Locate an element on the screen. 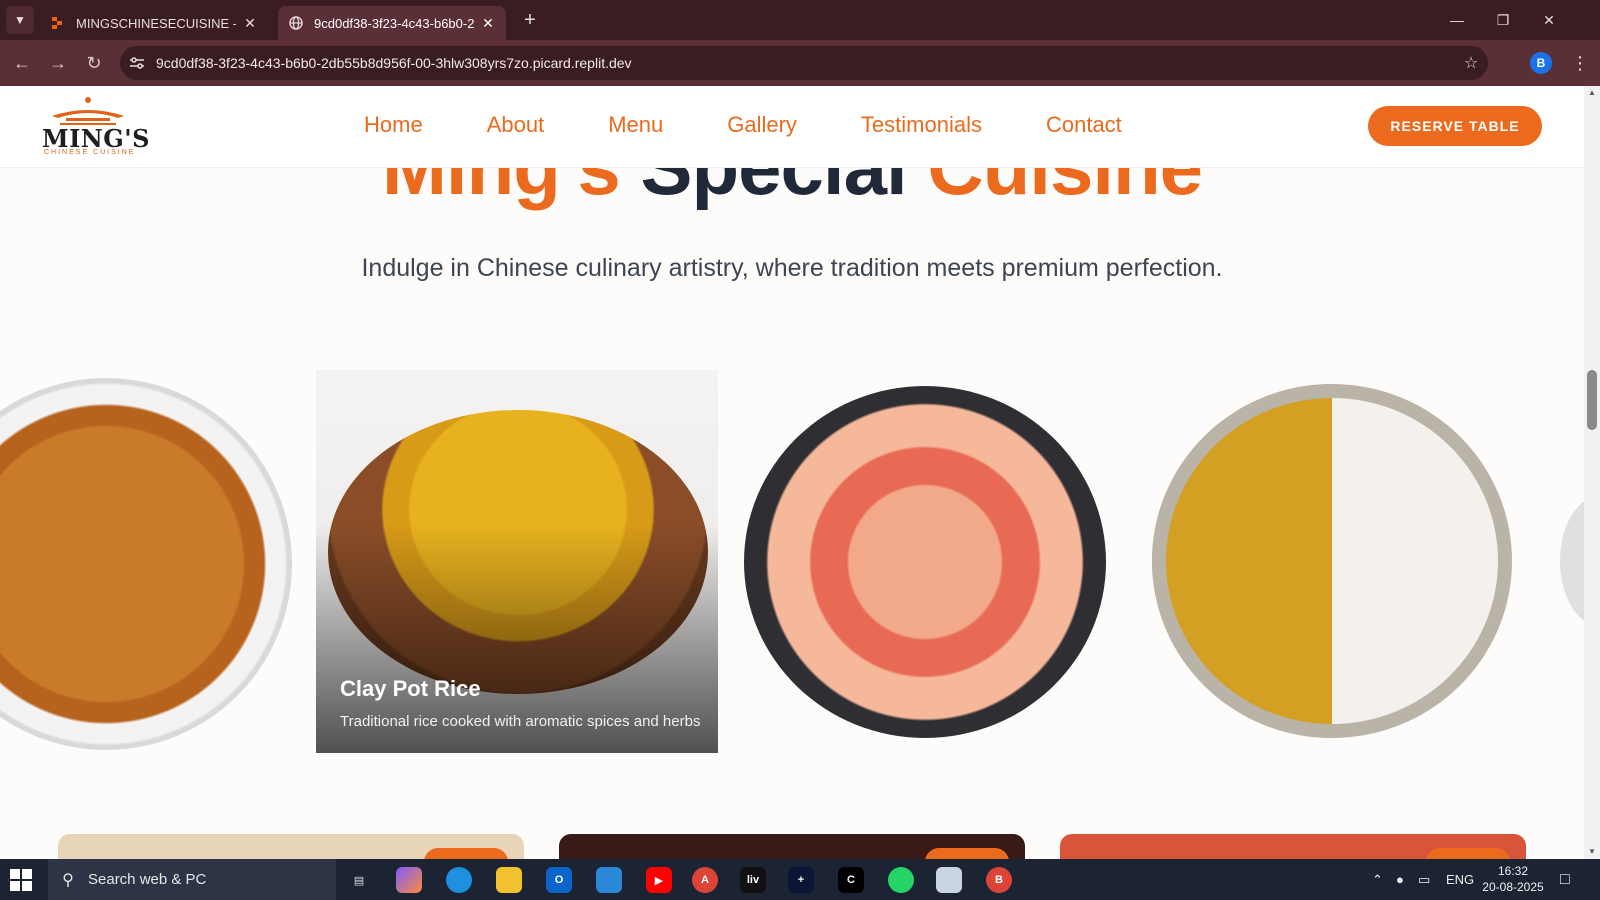 This screenshot has height=900, width=1600. replit-favicon-icon is located at coordinates (58, 23).